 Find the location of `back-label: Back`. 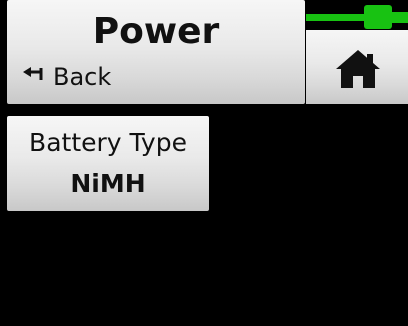

back-label: Back is located at coordinates (82, 77).